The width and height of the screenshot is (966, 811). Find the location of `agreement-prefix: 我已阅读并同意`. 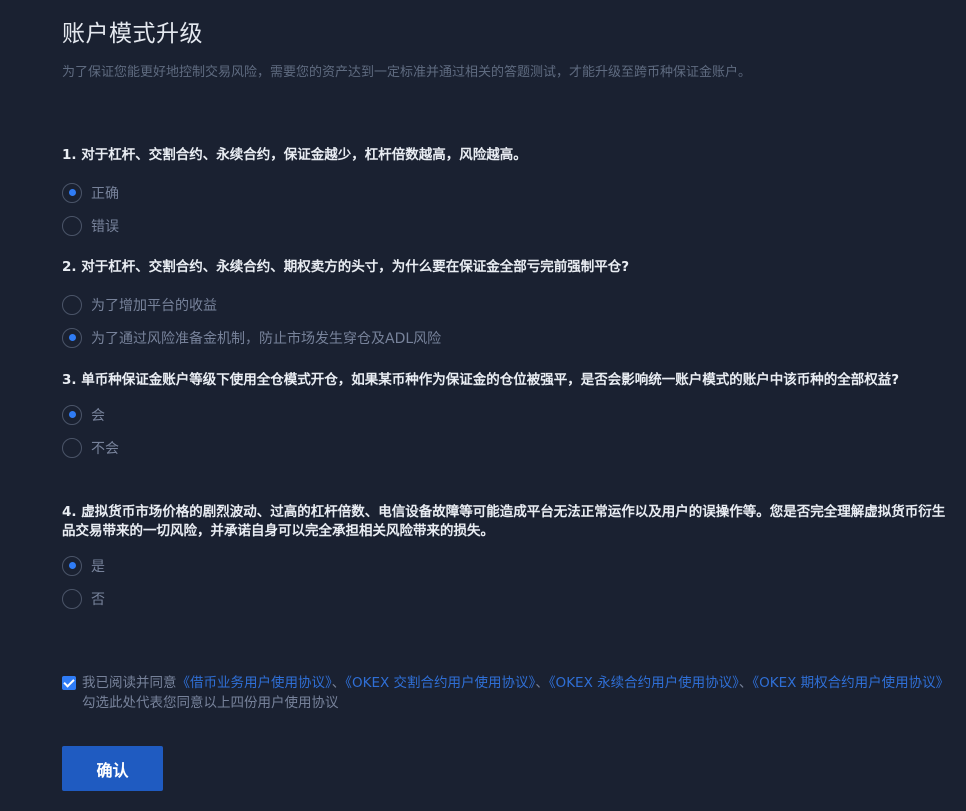

agreement-prefix: 我已阅读并同意 is located at coordinates (129, 683).